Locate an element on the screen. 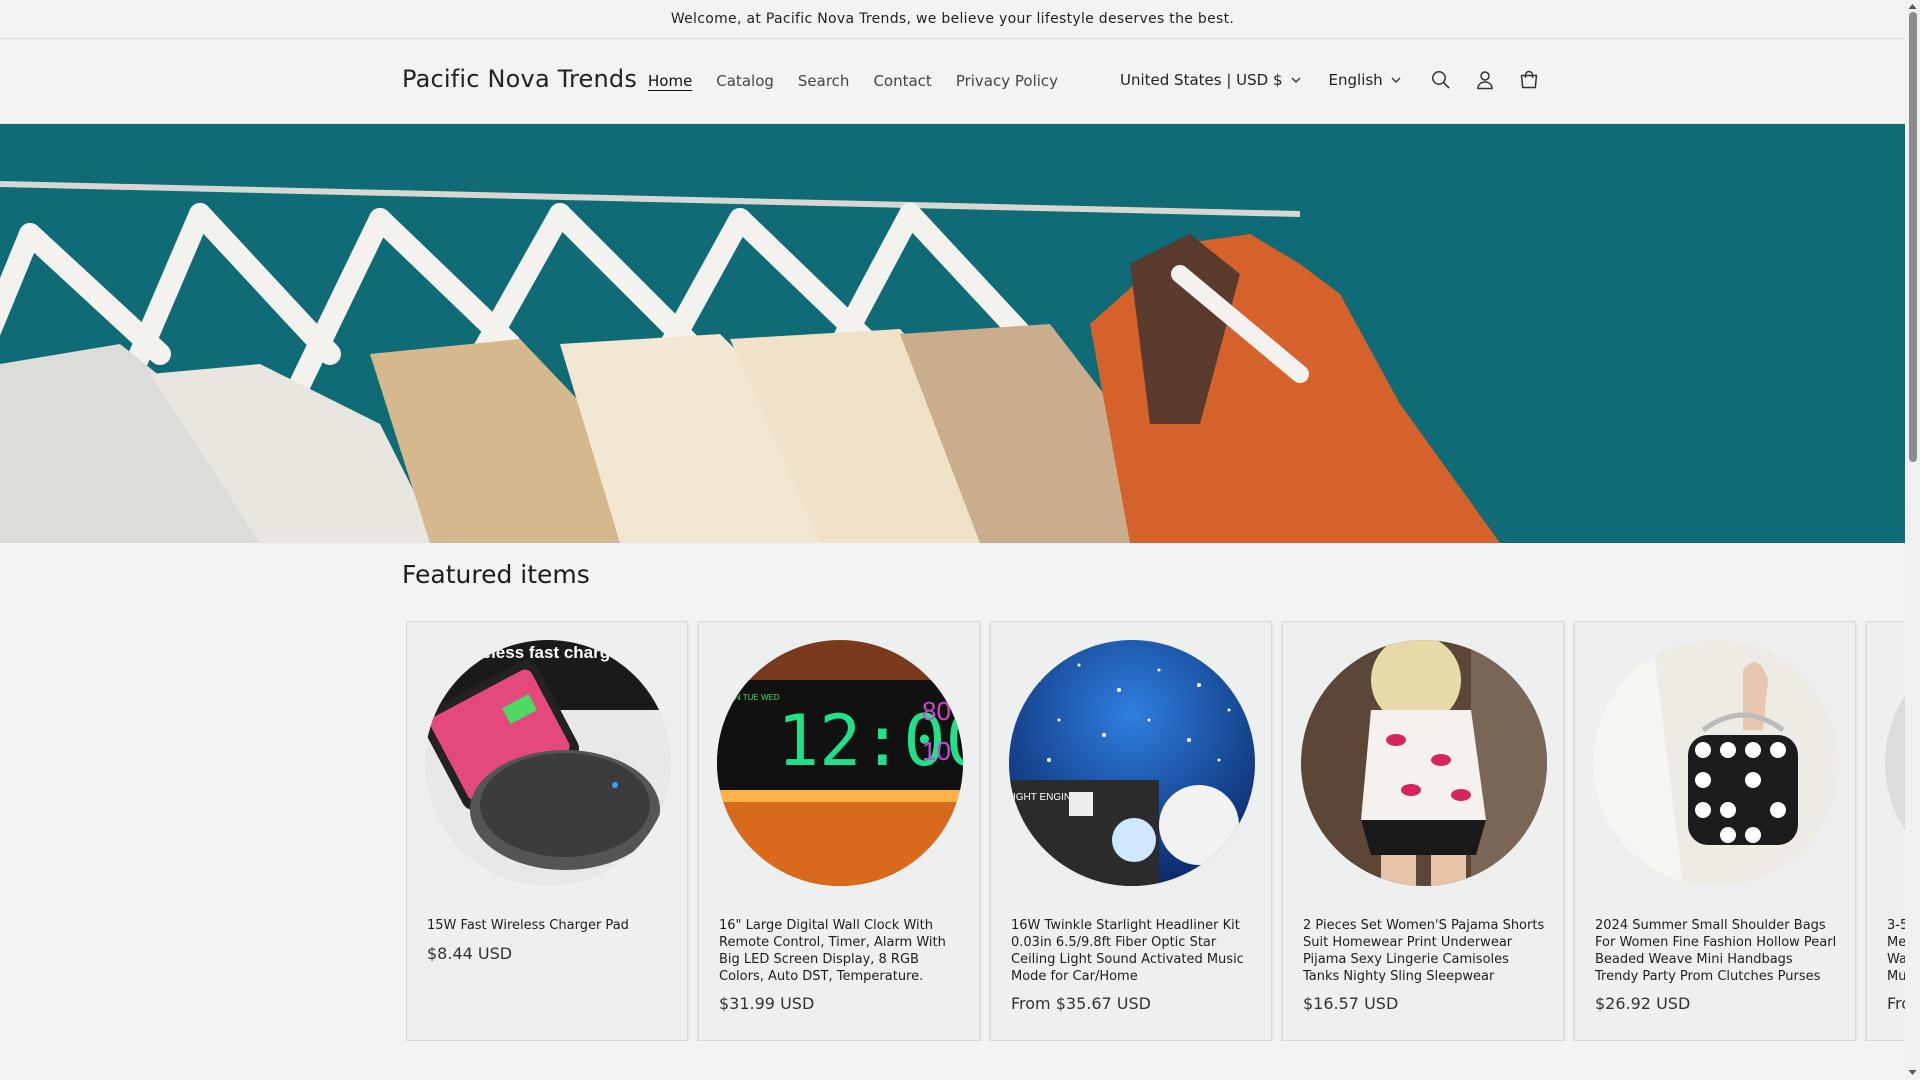 This screenshot has height=1080, width=1920. product-price: From $35.67 USD is located at coordinates (1081, 1003).